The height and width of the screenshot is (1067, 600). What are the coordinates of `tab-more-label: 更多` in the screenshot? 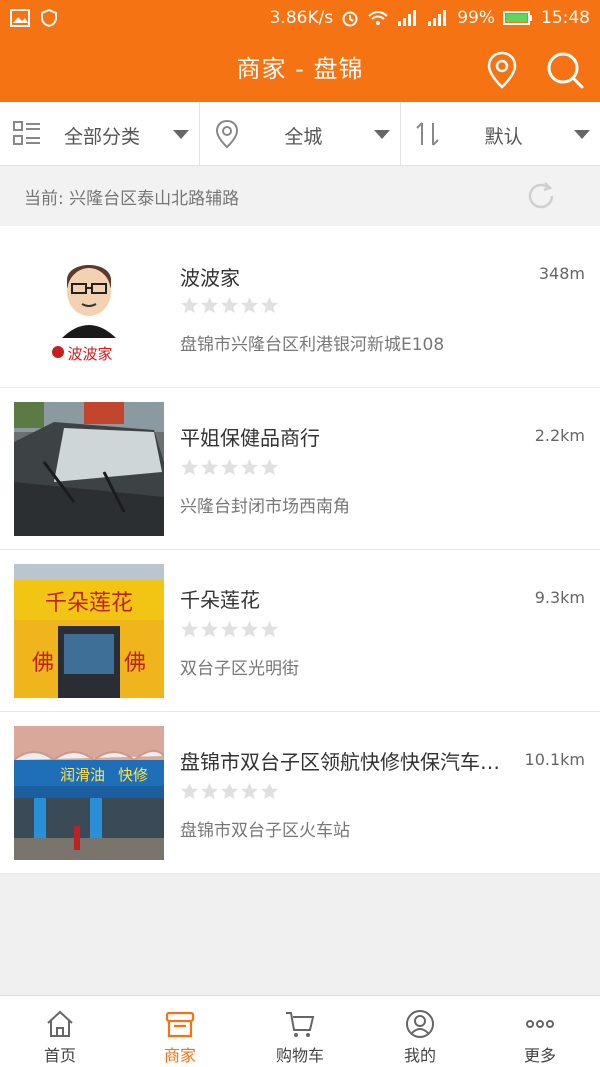 It's located at (539, 1055).